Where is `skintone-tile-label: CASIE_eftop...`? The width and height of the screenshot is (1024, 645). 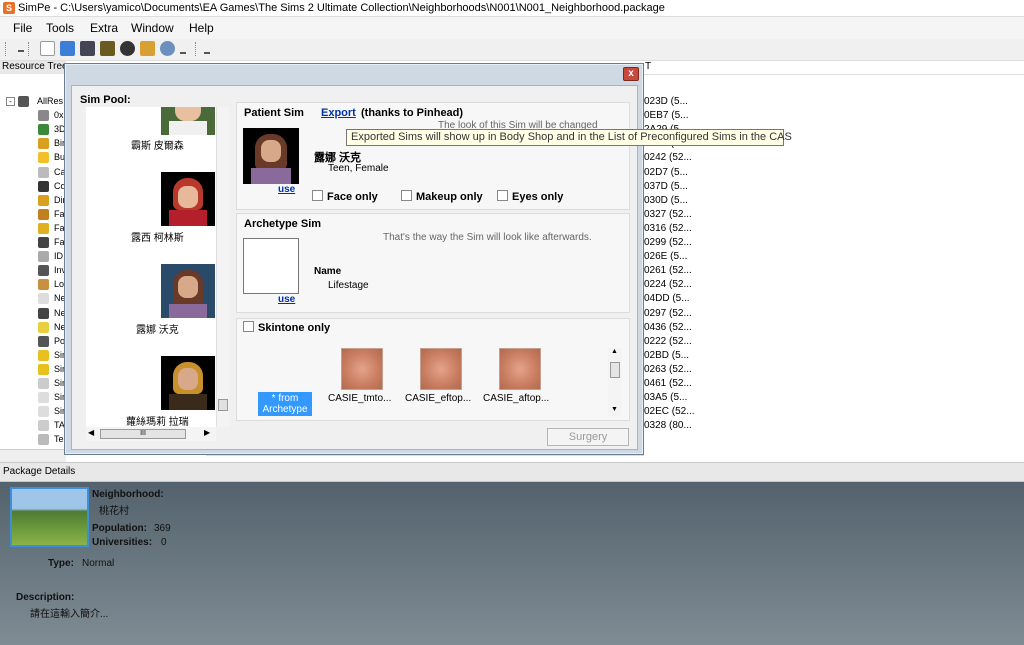 skintone-tile-label: CASIE_eftop... is located at coordinates (438, 398).